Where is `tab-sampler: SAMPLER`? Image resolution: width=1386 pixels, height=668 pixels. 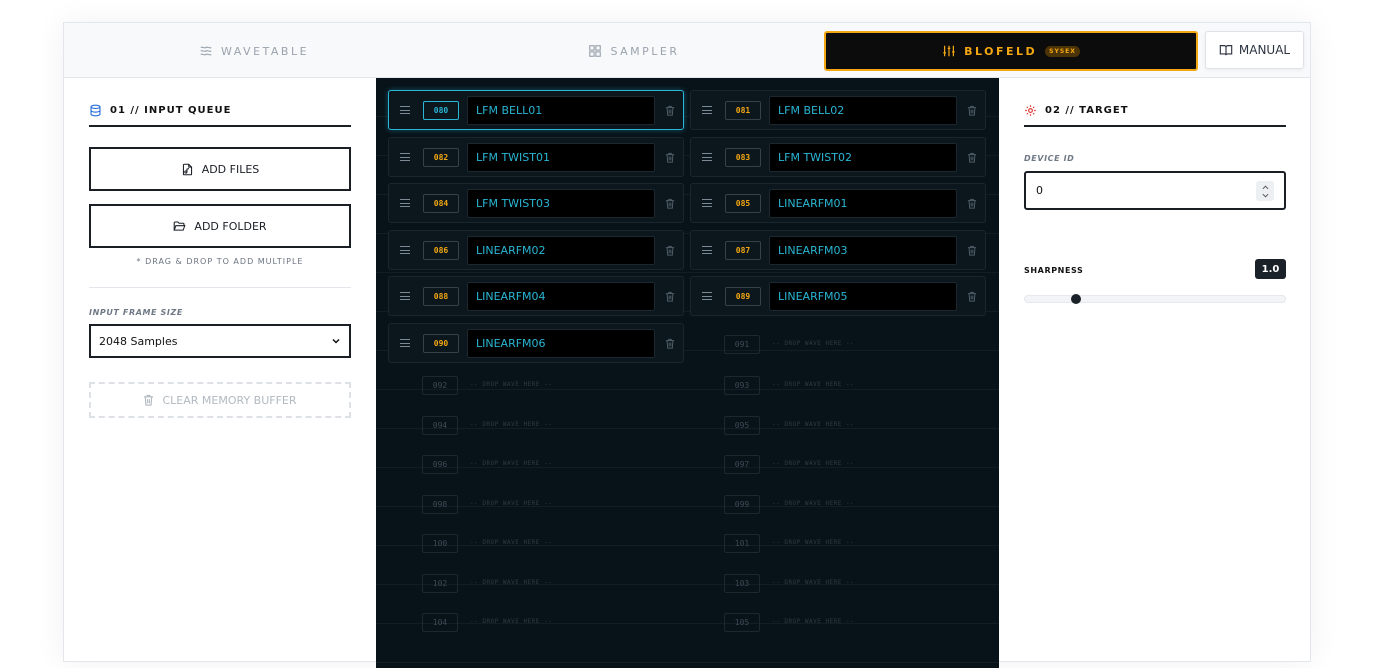 tab-sampler: SAMPLER is located at coordinates (634, 51).